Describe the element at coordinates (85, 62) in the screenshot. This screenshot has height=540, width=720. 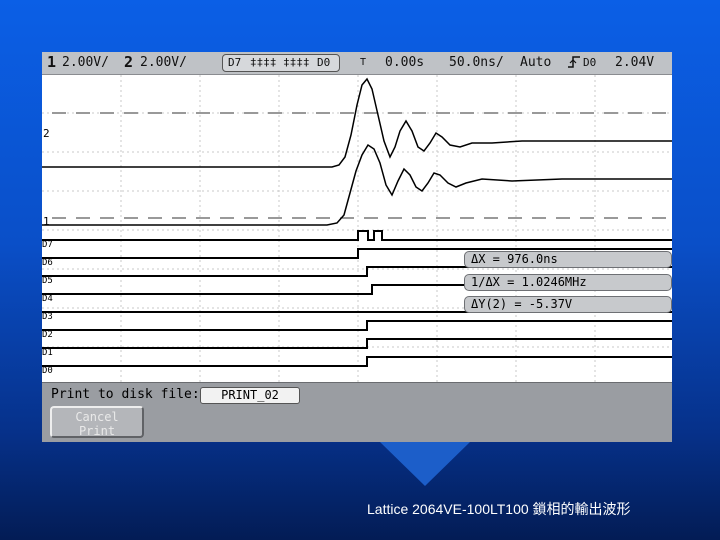
I see `ch1-scale: 2.00V/` at that location.